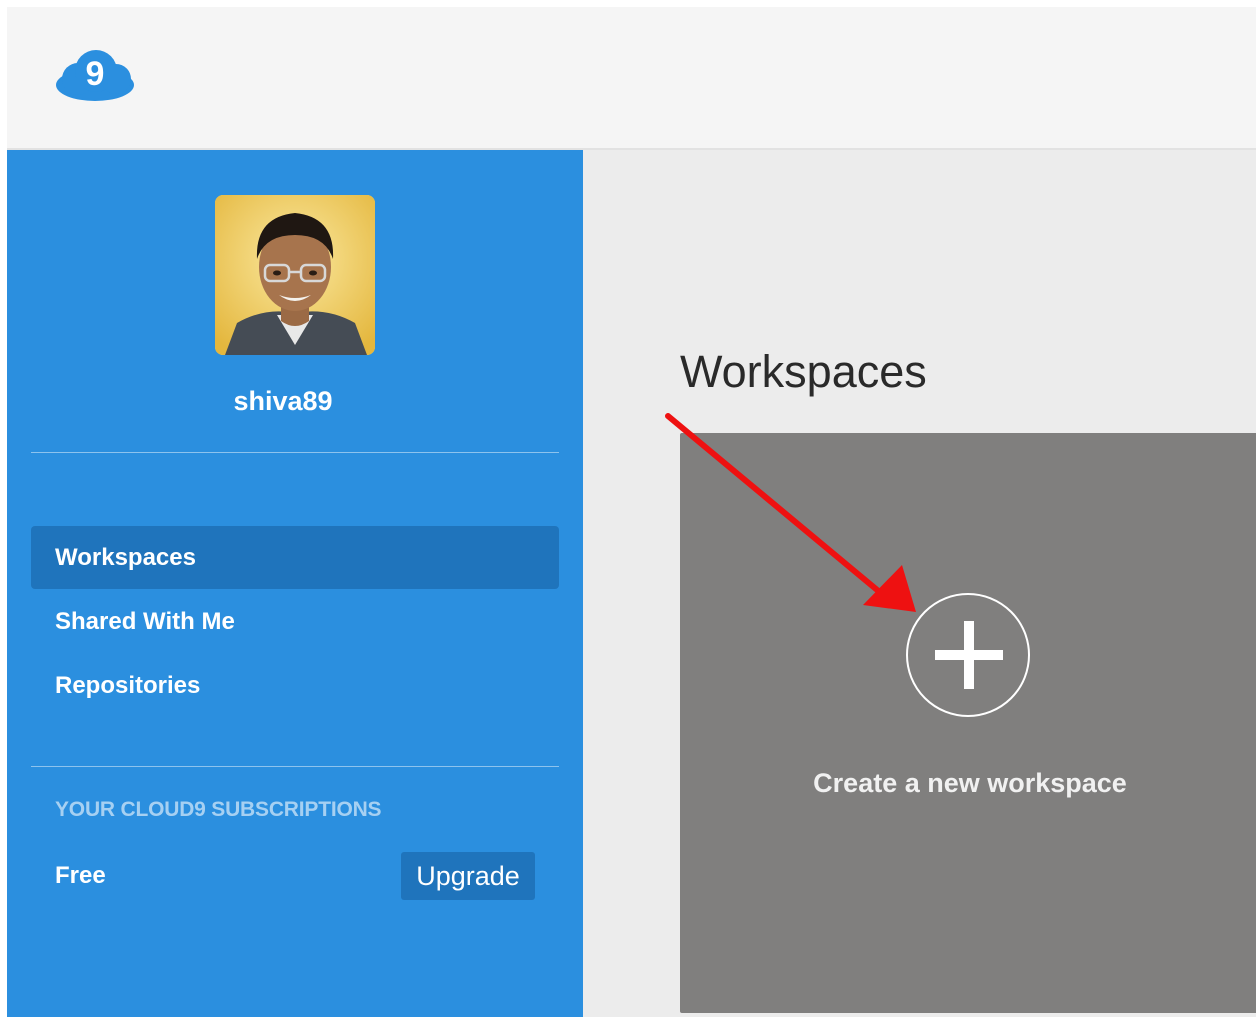 This screenshot has width=1256, height=1017. Describe the element at coordinates (968, 783) in the screenshot. I see `create-workspace-label: Create a new workspace` at that location.